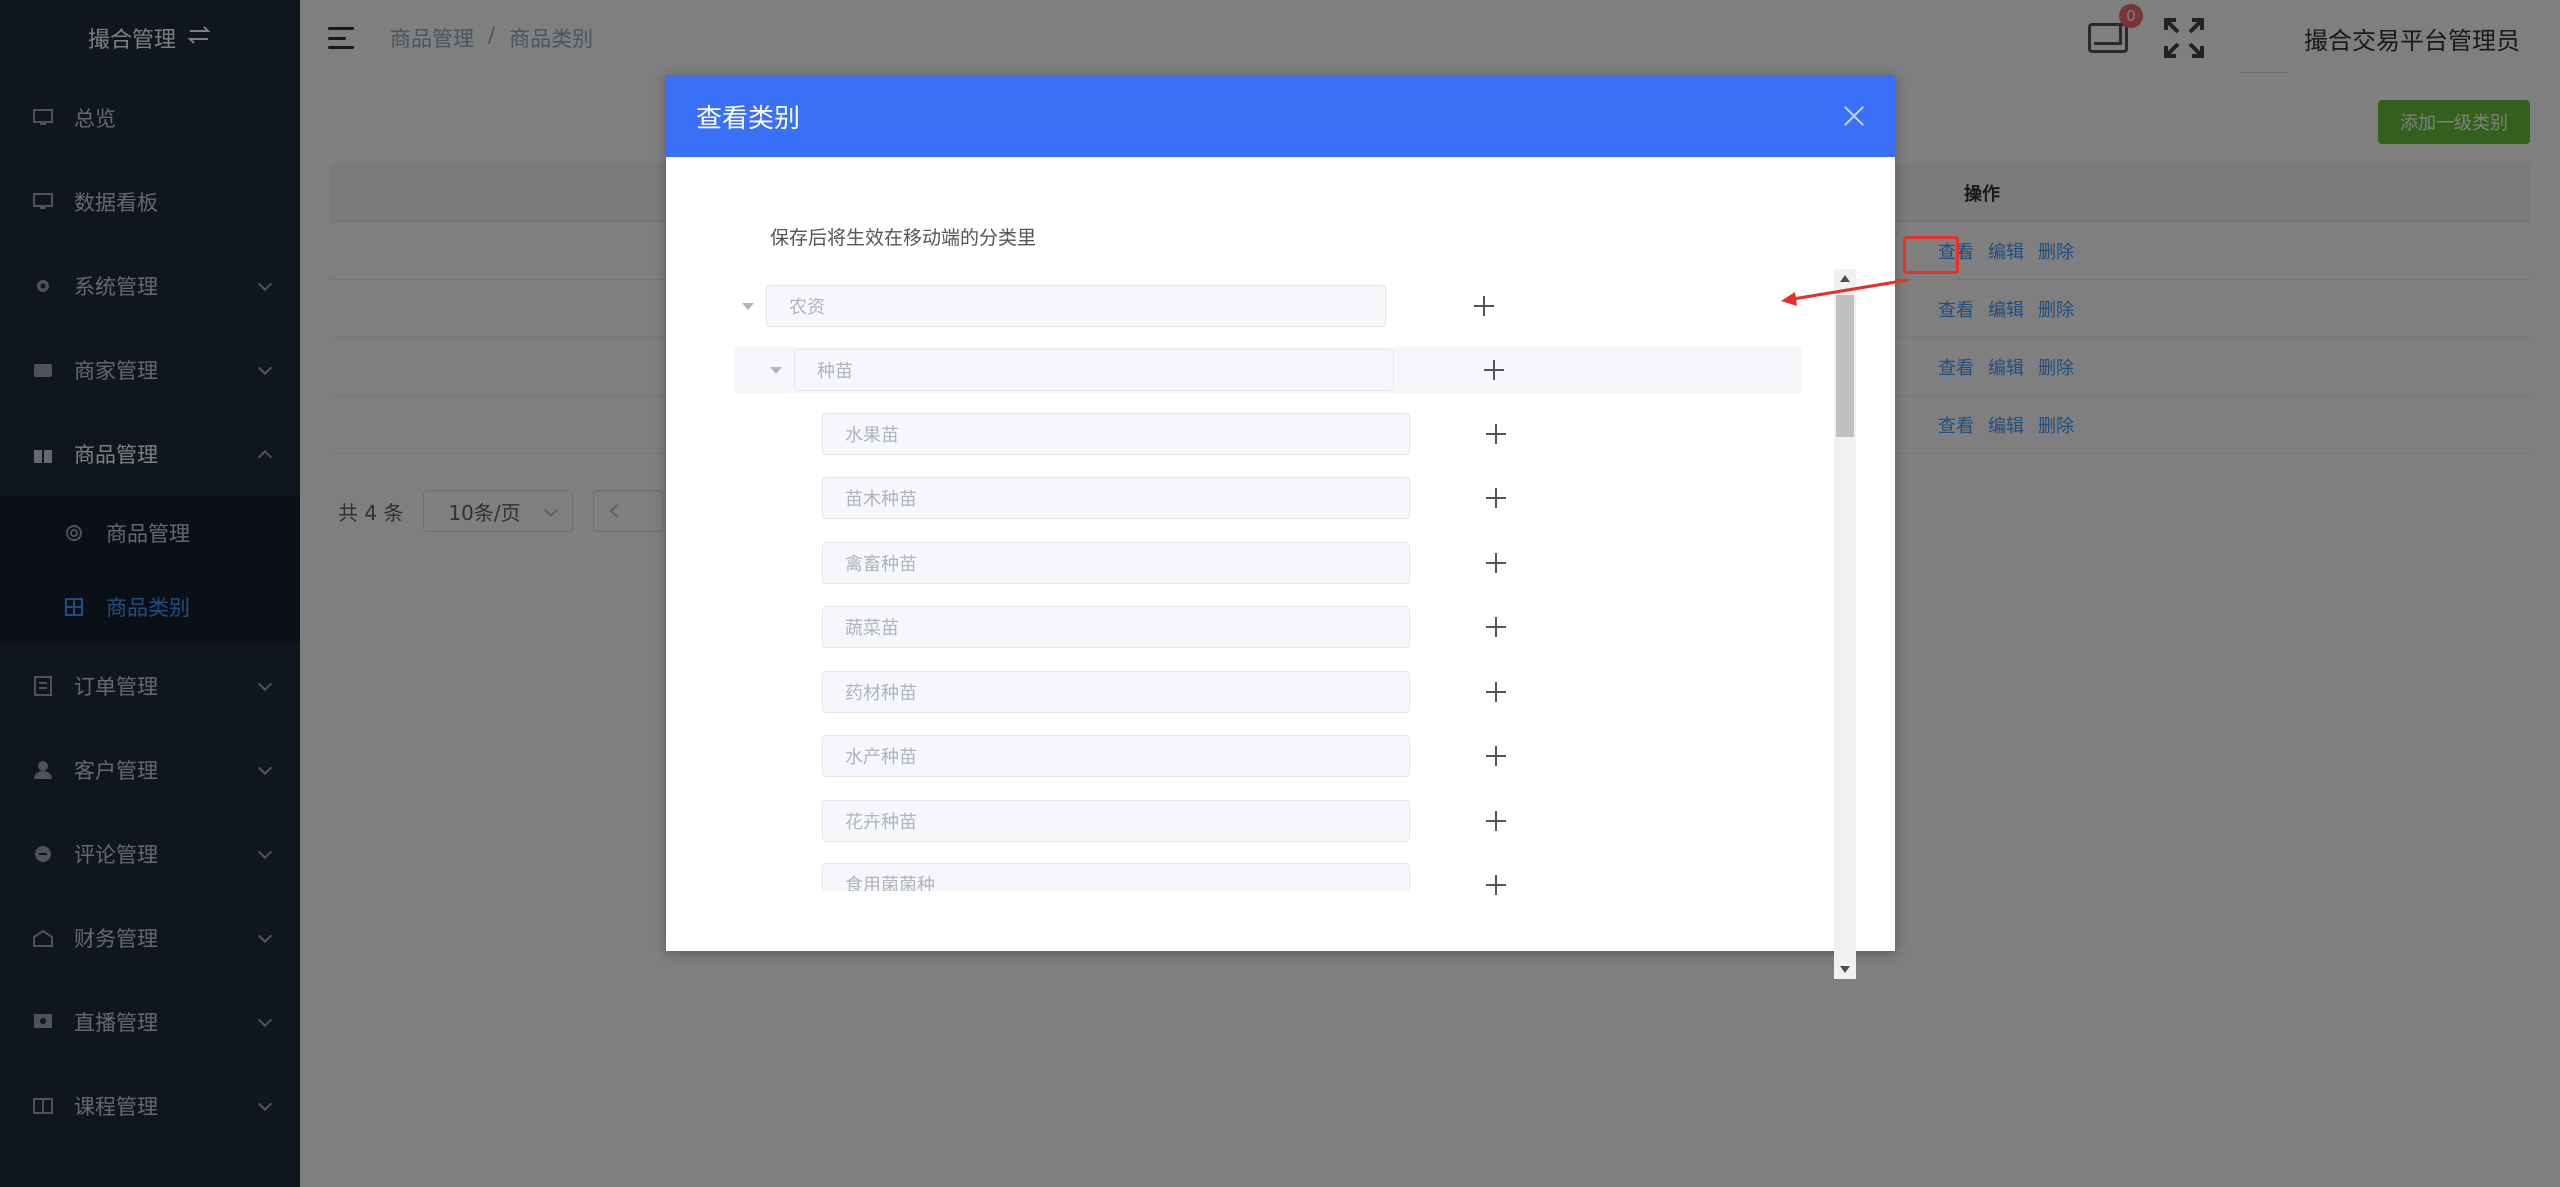 The width and height of the screenshot is (2560, 1187). I want to click on tree-node-child: 水产种苗, so click(1116, 756).